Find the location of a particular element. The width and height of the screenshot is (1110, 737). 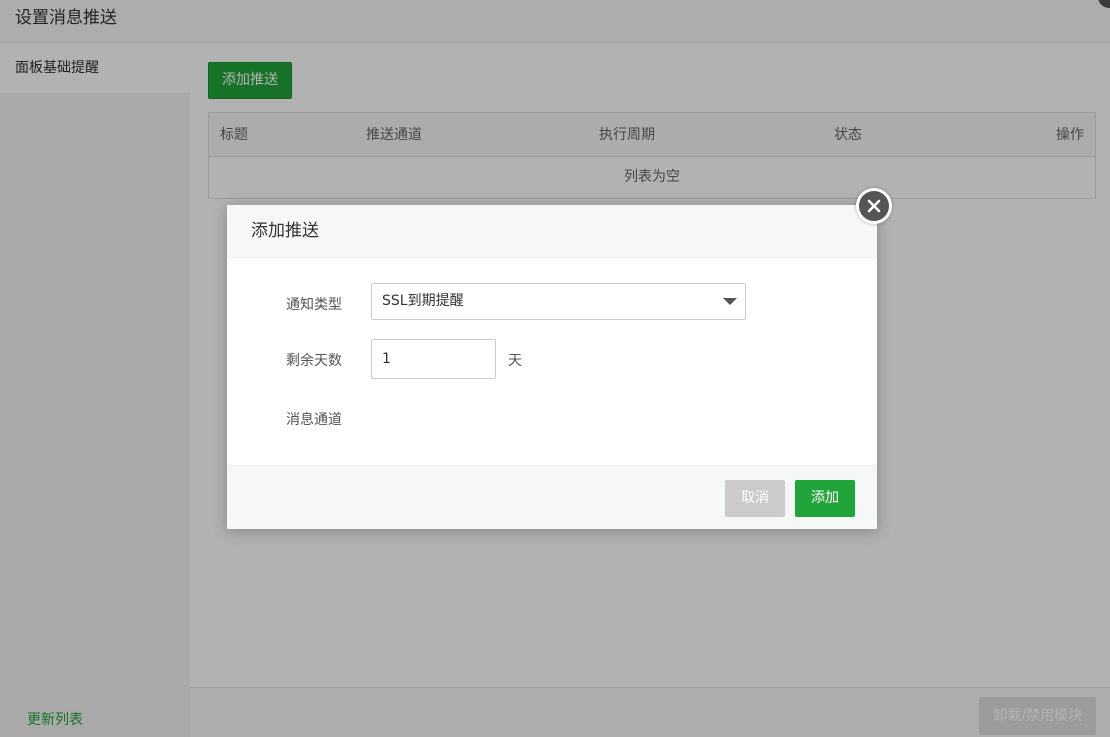

remaining-days-label: 剩余天数 is located at coordinates (314, 361).